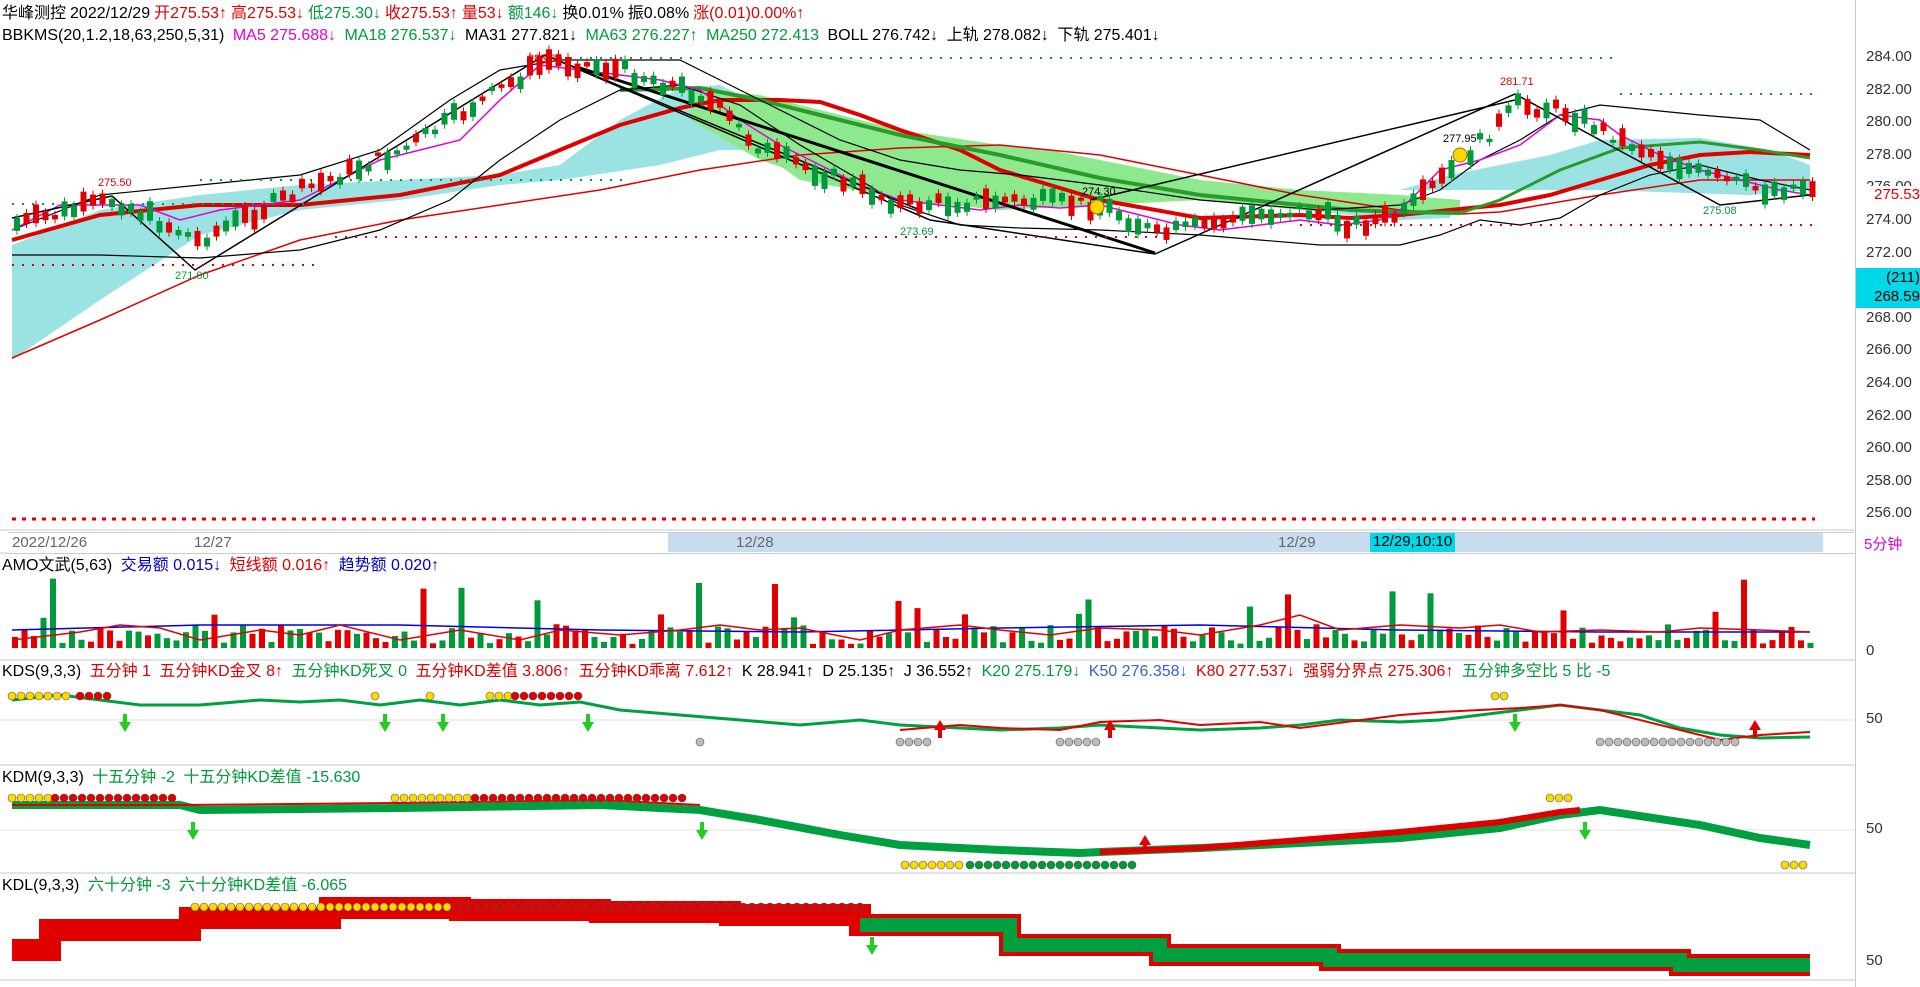 The height and width of the screenshot is (987, 1920). Describe the element at coordinates (1889, 122) in the screenshot. I see `price-tick: 280.00` at that location.